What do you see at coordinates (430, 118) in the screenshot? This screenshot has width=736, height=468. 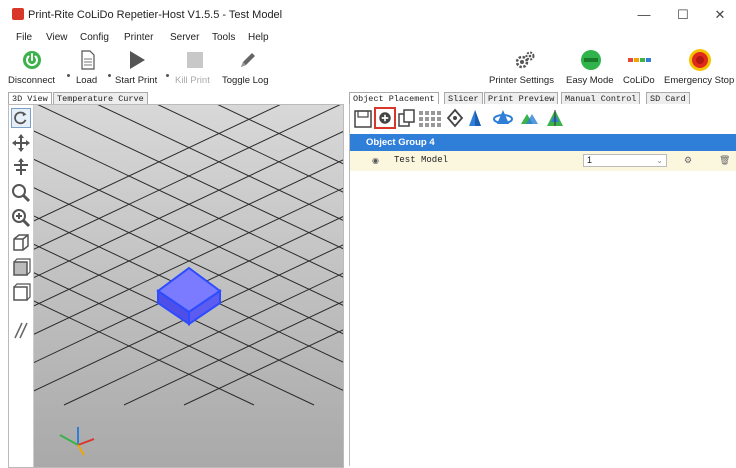 I see `autoposition-icon` at bounding box center [430, 118].